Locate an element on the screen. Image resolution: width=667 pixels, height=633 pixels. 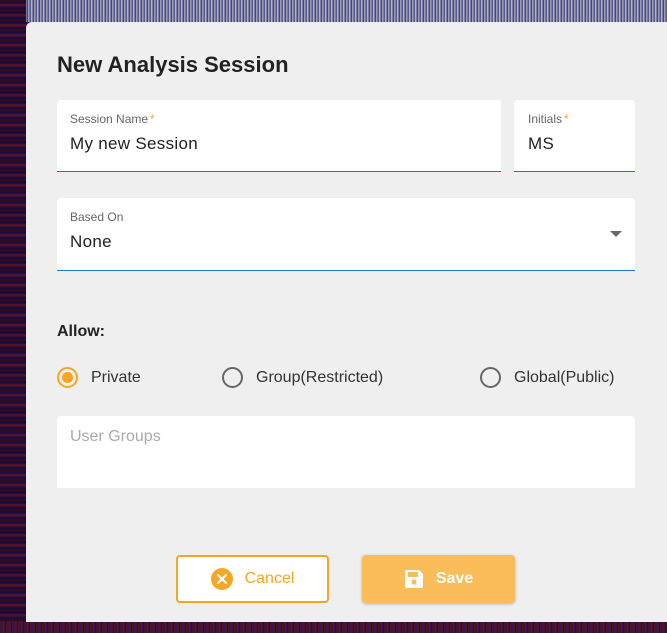
user-groups-input: User Groups is located at coordinates (346, 452).